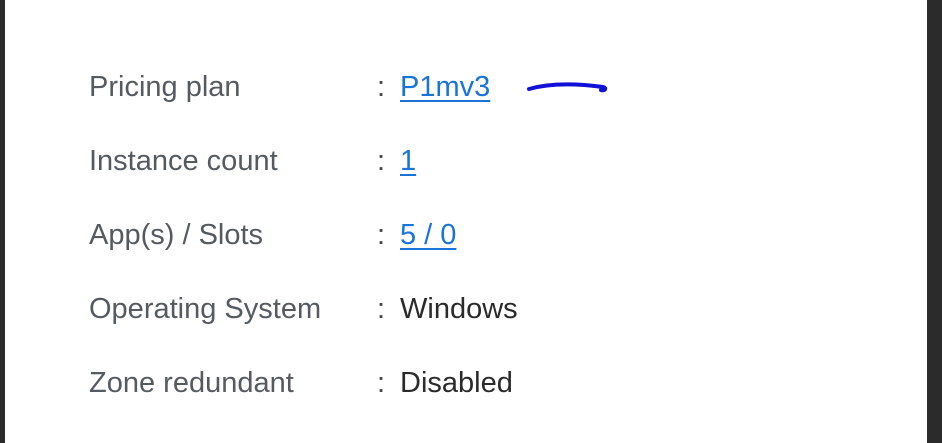 Image resolution: width=942 pixels, height=443 pixels. I want to click on apps-slots-link: 5 / 0, so click(428, 235).